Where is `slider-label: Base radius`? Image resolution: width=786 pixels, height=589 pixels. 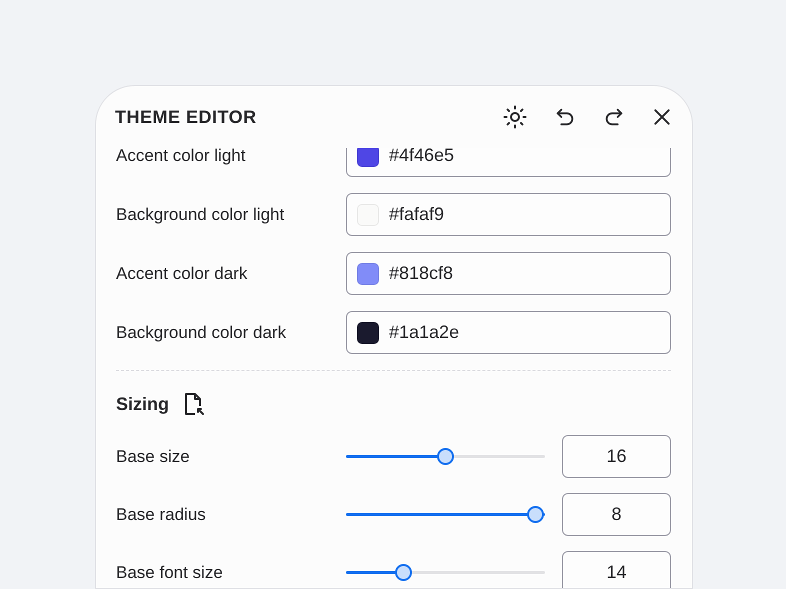
slider-label: Base radius is located at coordinates (161, 514).